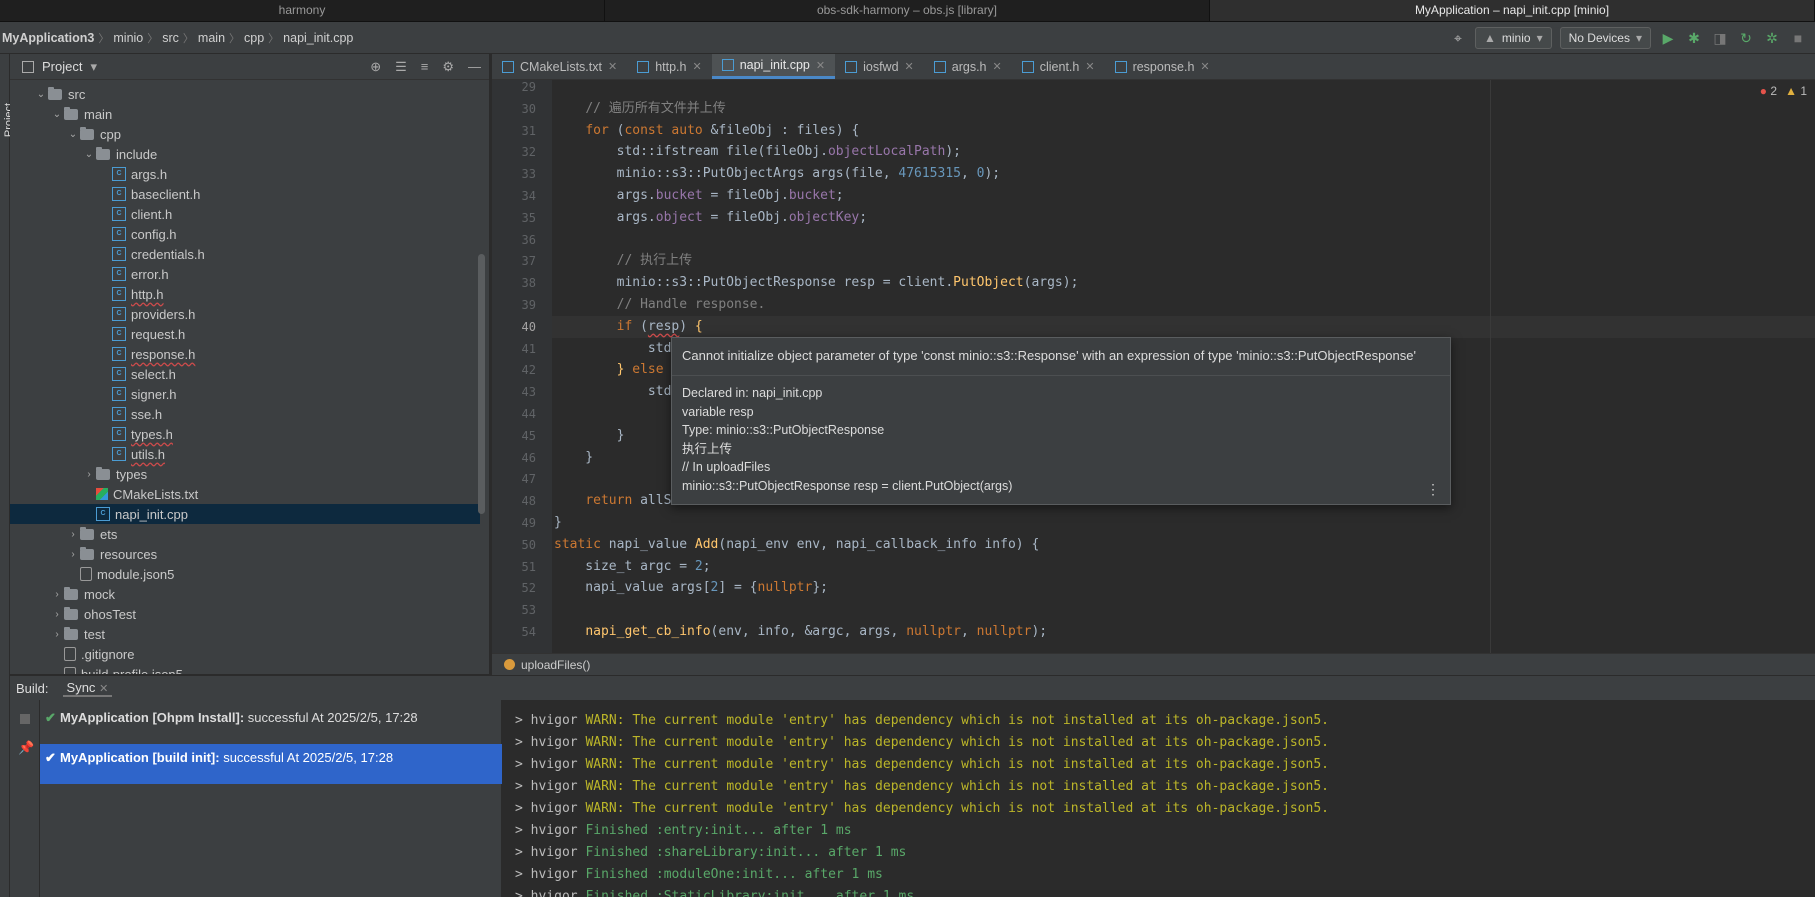 The image size is (1815, 897). I want to click on tree-item: › mock, so click(245, 594).